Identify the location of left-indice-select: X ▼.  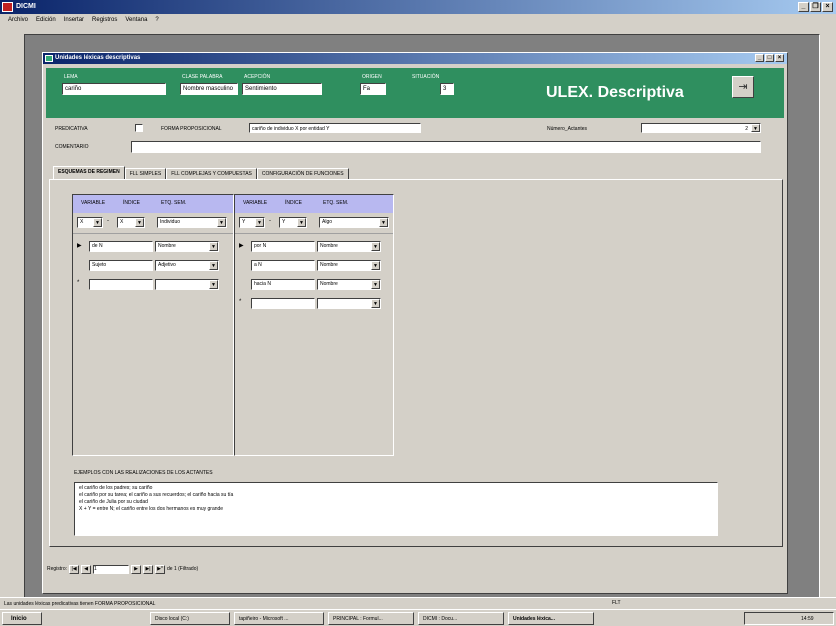
(131, 222).